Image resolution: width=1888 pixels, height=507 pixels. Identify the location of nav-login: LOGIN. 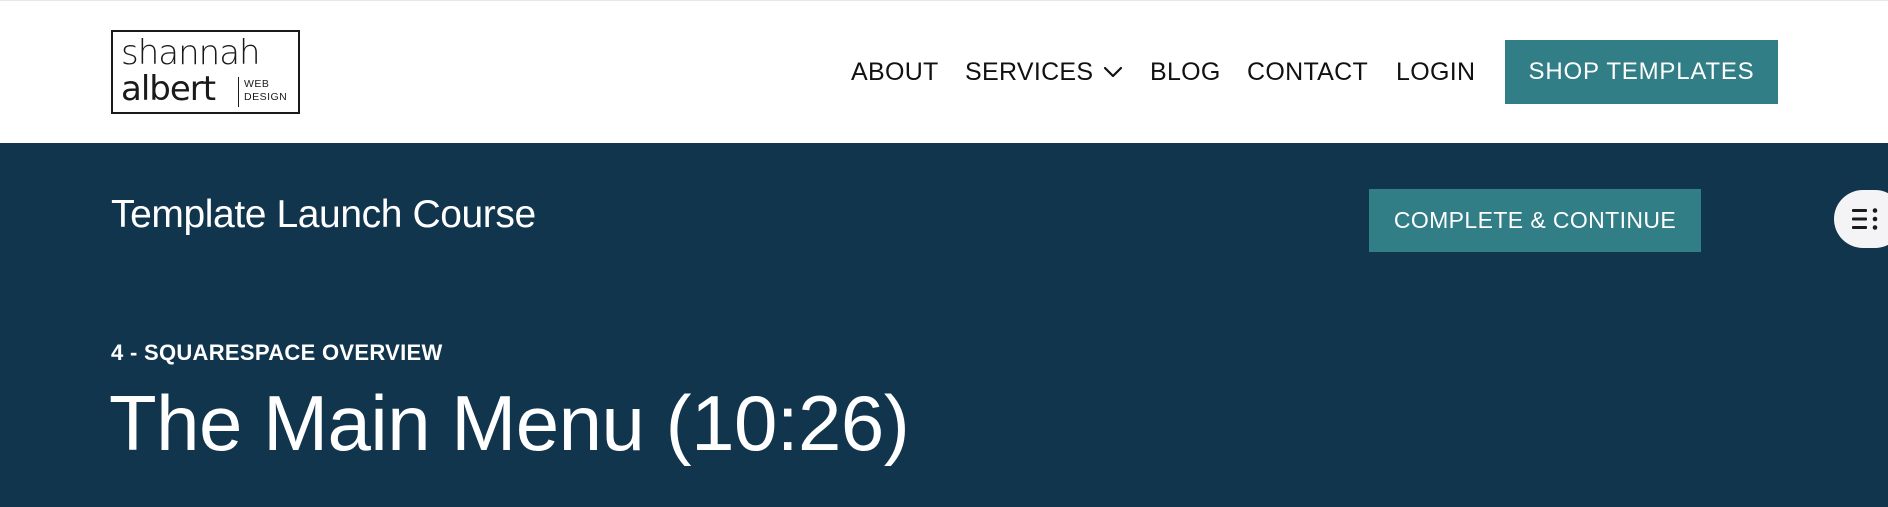
(1435, 72).